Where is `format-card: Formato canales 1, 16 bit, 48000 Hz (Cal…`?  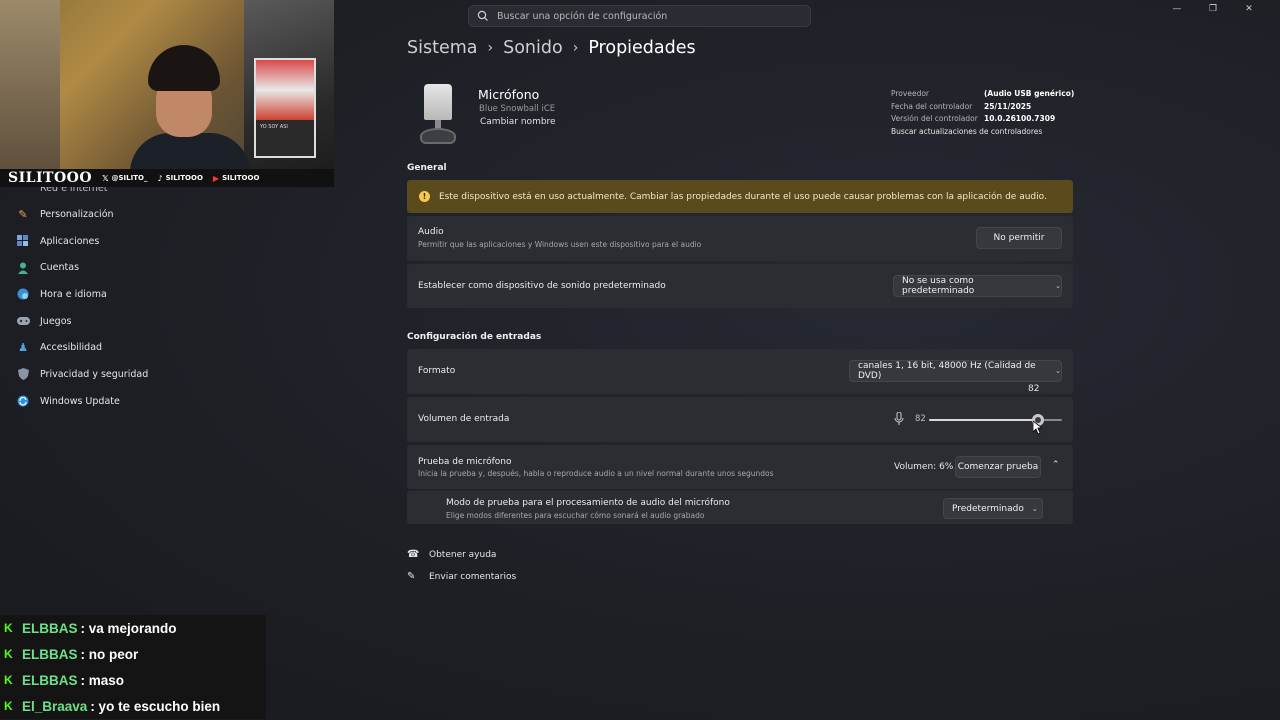 format-card: Formato canales 1, 16 bit, 48000 Hz (Cal… is located at coordinates (740, 371).